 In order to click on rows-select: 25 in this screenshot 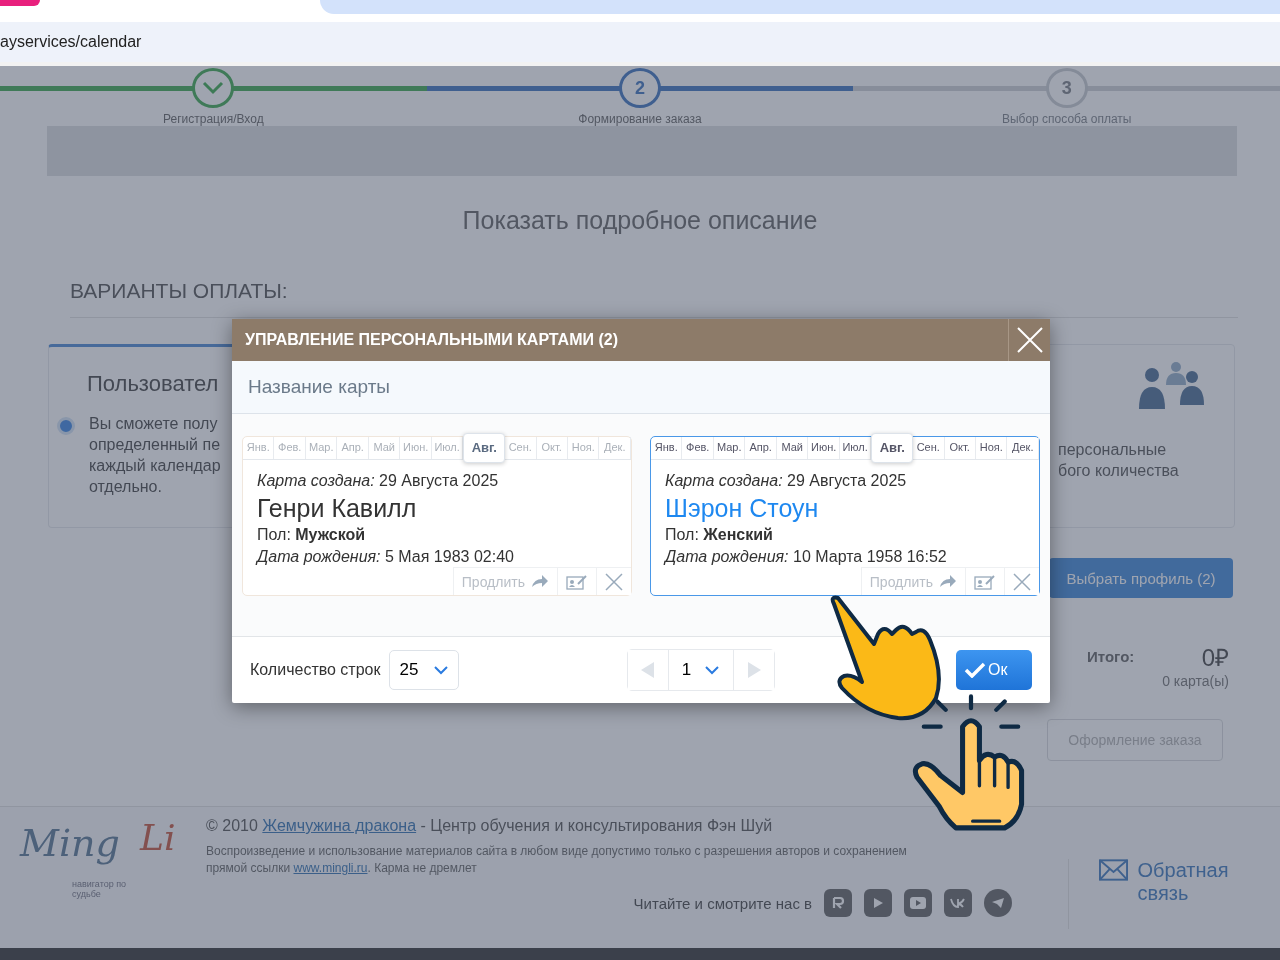, I will do `click(423, 670)`.